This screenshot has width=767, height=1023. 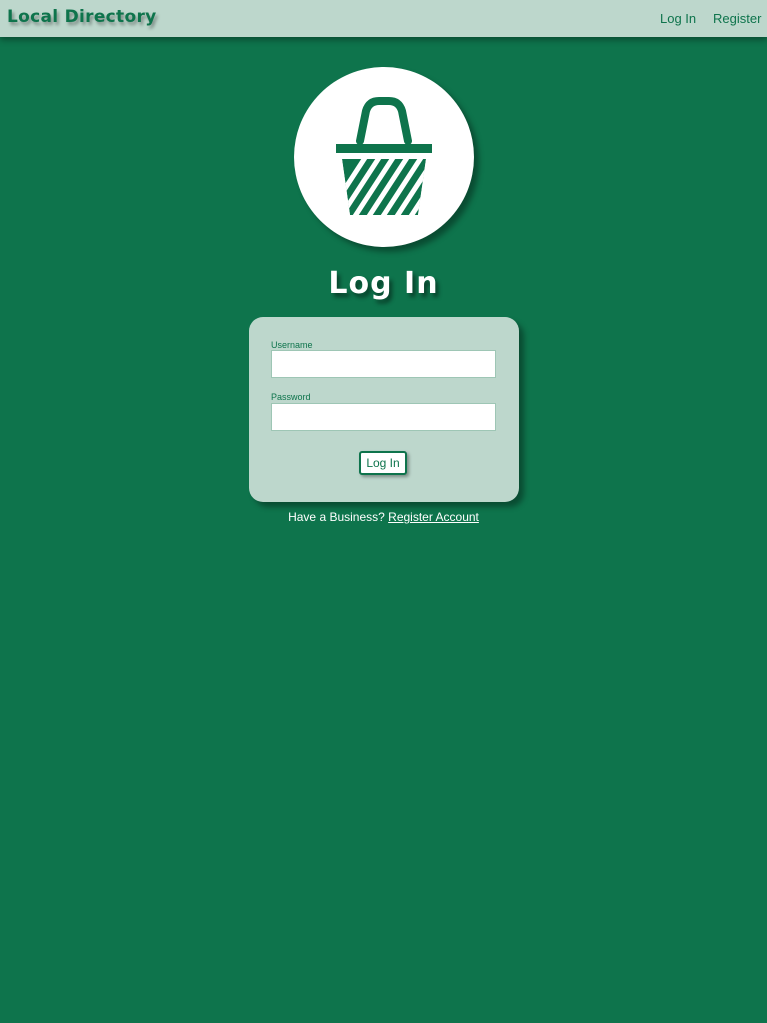 What do you see at coordinates (678, 18) in the screenshot?
I see `nav-login-link: Log In` at bounding box center [678, 18].